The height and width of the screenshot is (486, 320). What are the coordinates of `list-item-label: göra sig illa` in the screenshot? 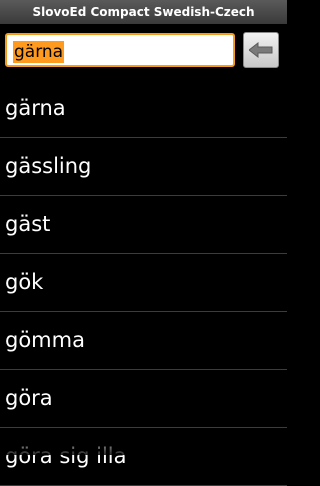 It's located at (66, 456).